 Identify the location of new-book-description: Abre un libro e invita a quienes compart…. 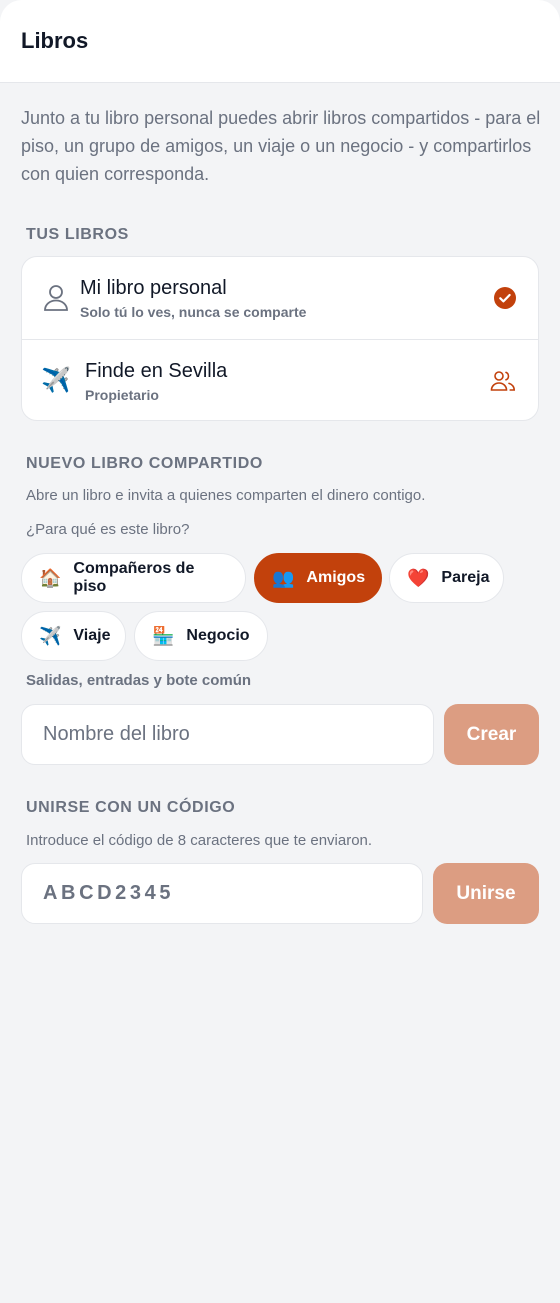
(226, 495).